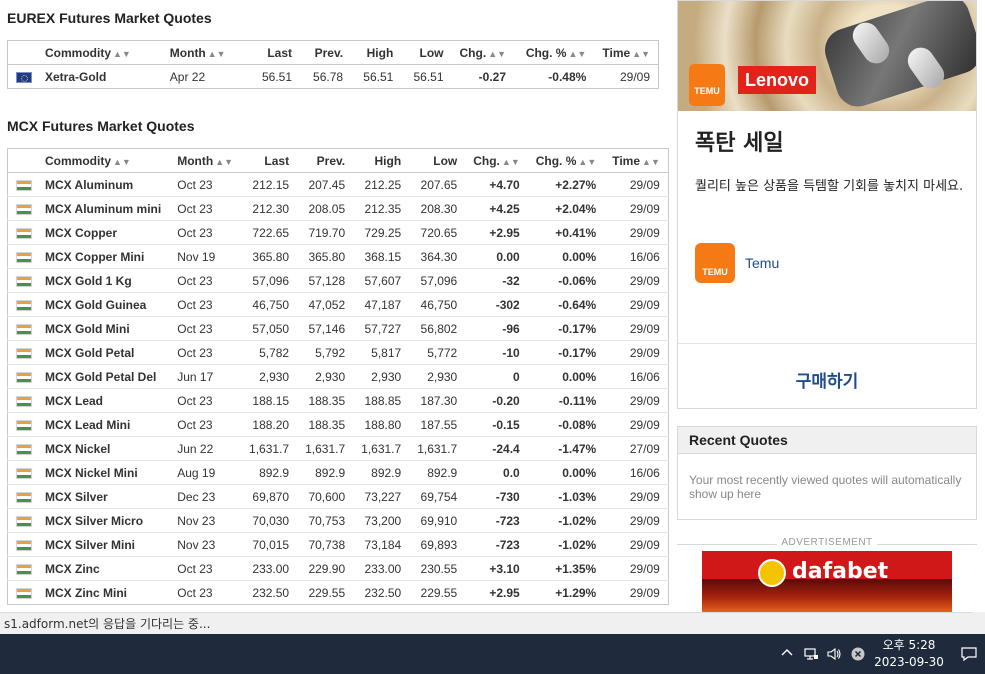  What do you see at coordinates (105, 520) in the screenshot?
I see `commodity-link: MCX Silver Micro` at bounding box center [105, 520].